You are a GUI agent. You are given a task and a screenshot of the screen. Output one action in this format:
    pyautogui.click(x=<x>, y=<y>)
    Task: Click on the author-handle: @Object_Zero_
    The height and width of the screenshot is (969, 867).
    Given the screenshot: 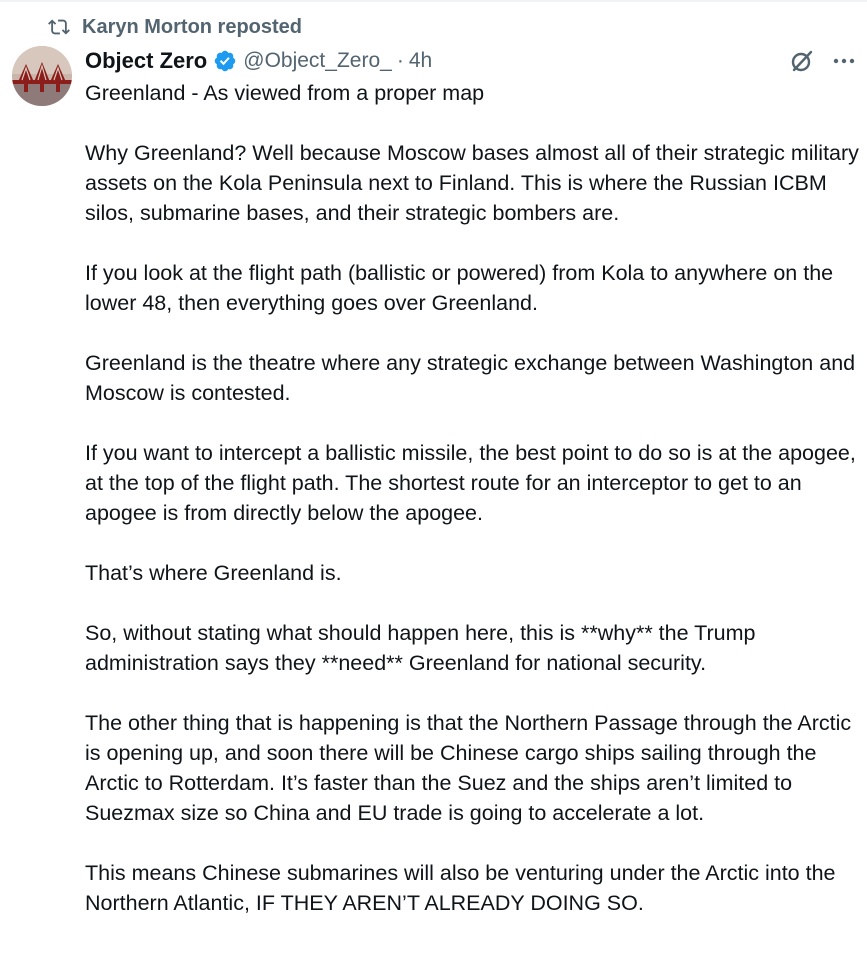 What is the action you would take?
    pyautogui.click(x=317, y=61)
    